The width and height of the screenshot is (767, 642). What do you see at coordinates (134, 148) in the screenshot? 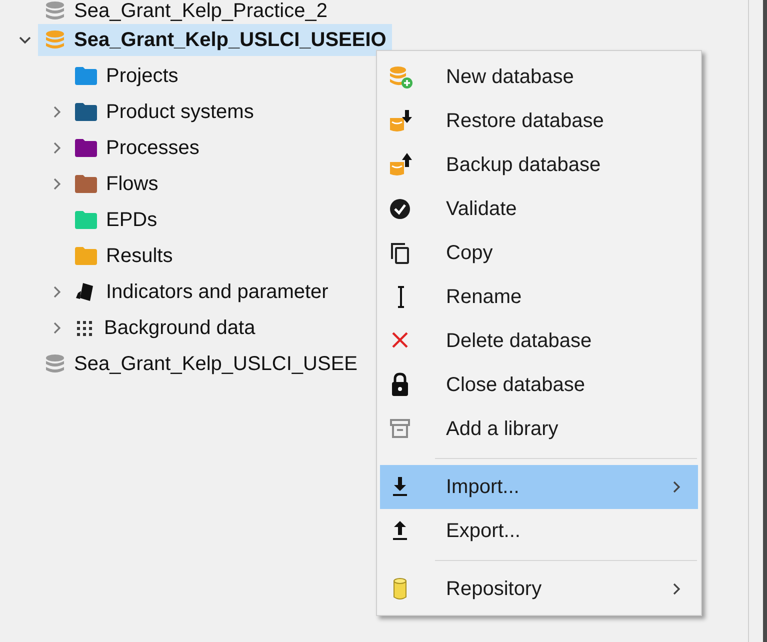
I see `tree-item: Processes` at bounding box center [134, 148].